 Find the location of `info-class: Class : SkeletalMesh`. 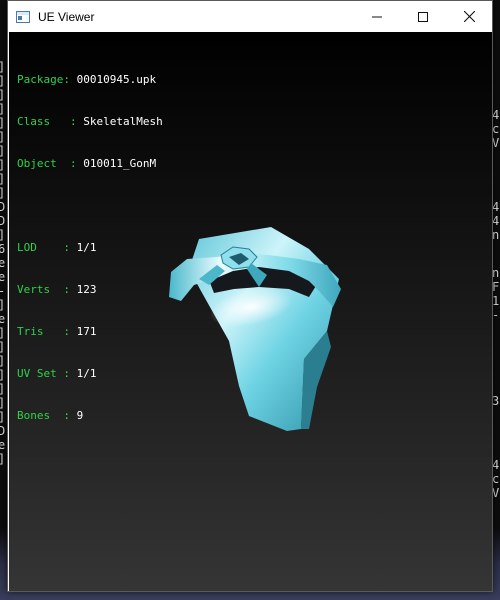

info-class: Class : SkeletalMesh is located at coordinates (90, 122).